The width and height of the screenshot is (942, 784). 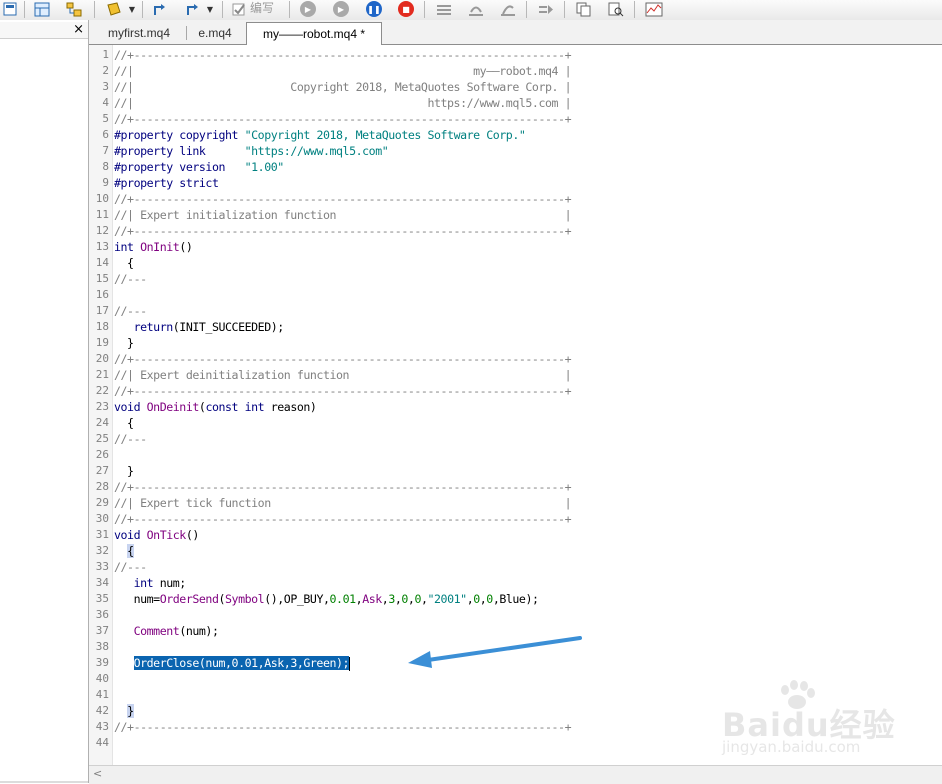 I want to click on compile-label: 编写, so click(x=262, y=9).